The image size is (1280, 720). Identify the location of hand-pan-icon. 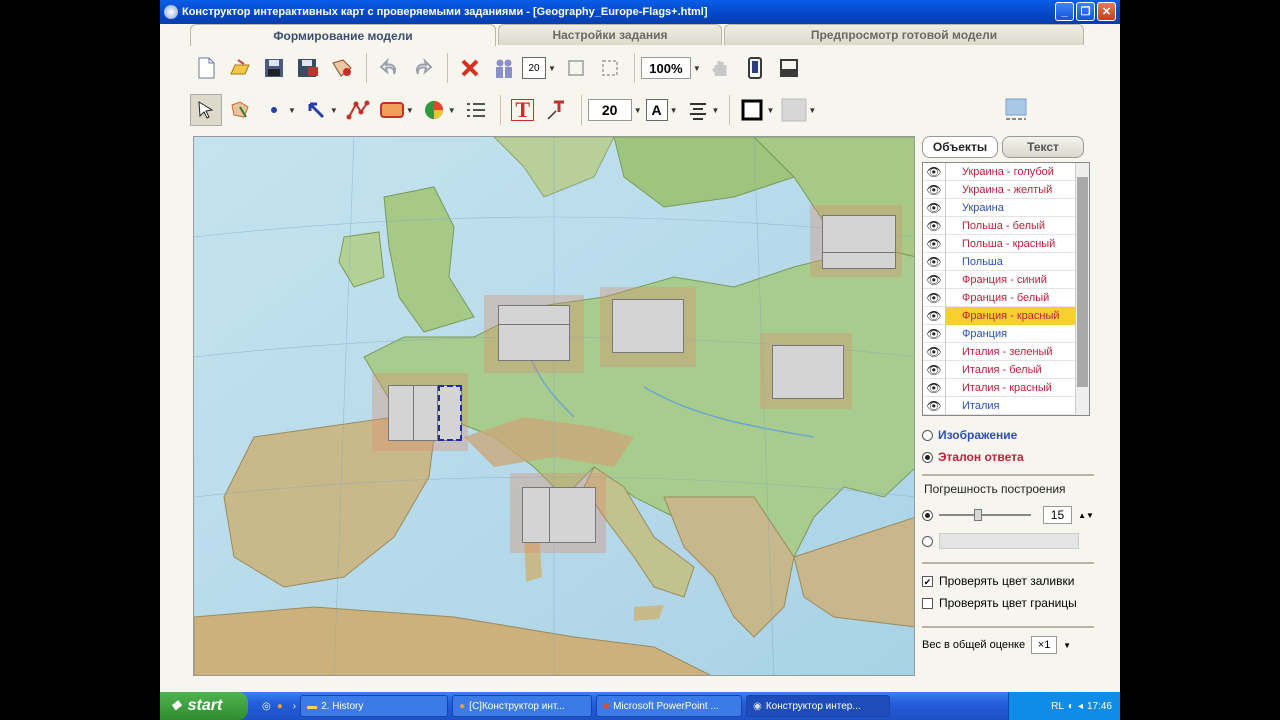
(721, 68).